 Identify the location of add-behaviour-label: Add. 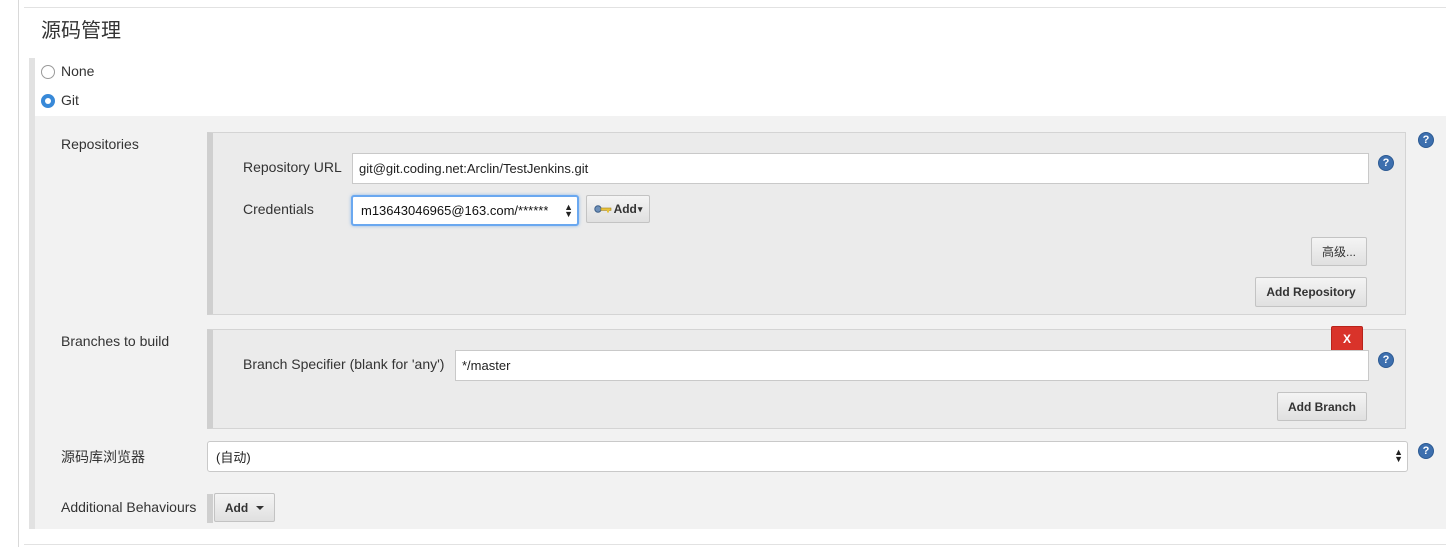
(236, 507).